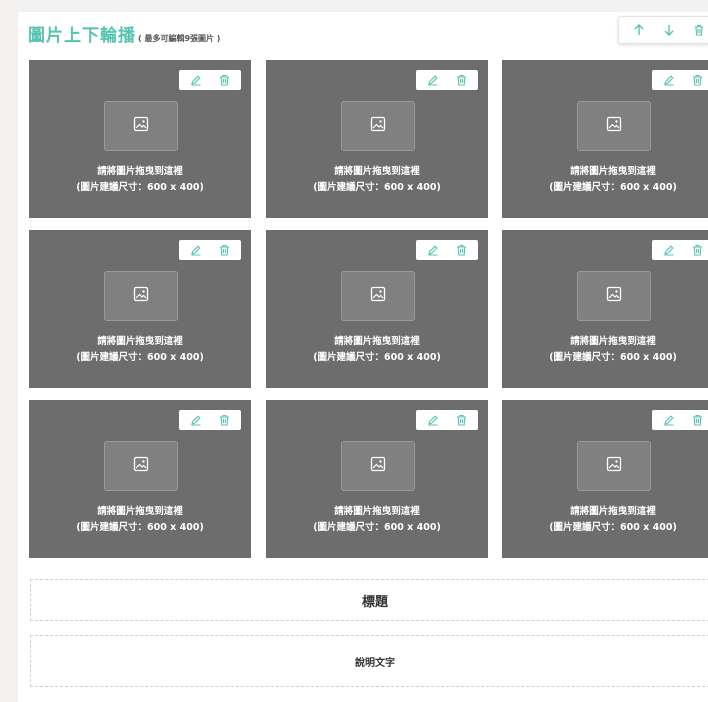 The image size is (708, 702). Describe the element at coordinates (82, 36) in the screenshot. I see `section-title: 圖片上下輪播` at that location.